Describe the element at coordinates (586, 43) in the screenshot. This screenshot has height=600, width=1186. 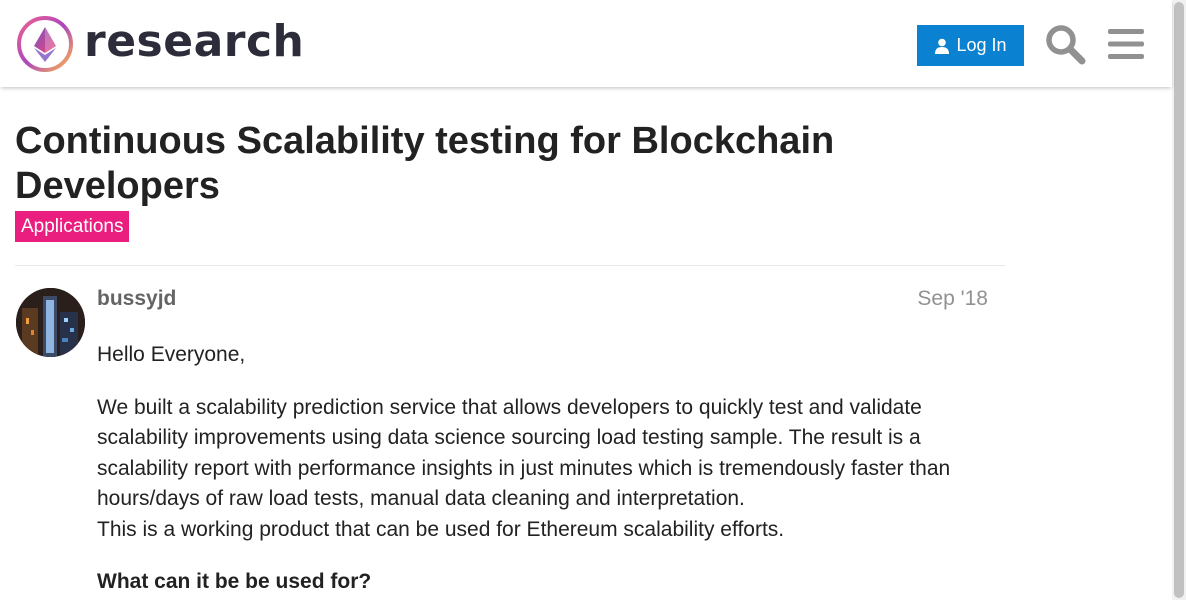
I see `site-header: research Log In` at that location.